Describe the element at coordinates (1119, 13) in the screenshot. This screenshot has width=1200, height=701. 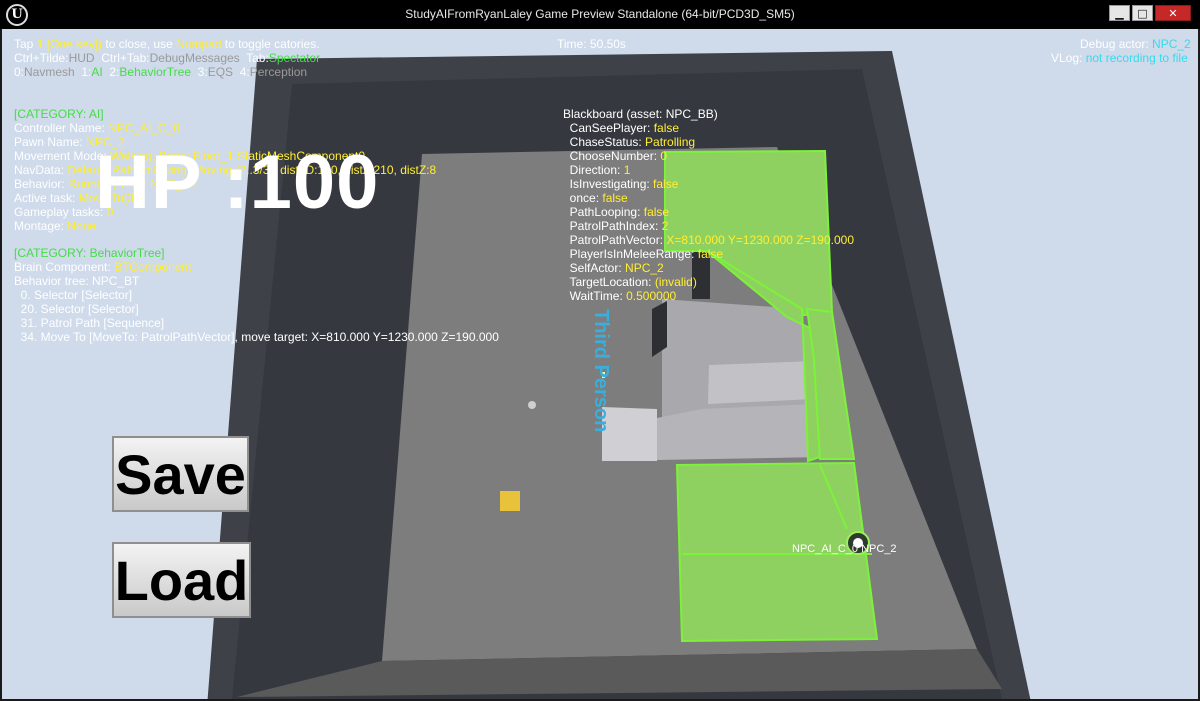
I see `minimize-button: ▁` at that location.